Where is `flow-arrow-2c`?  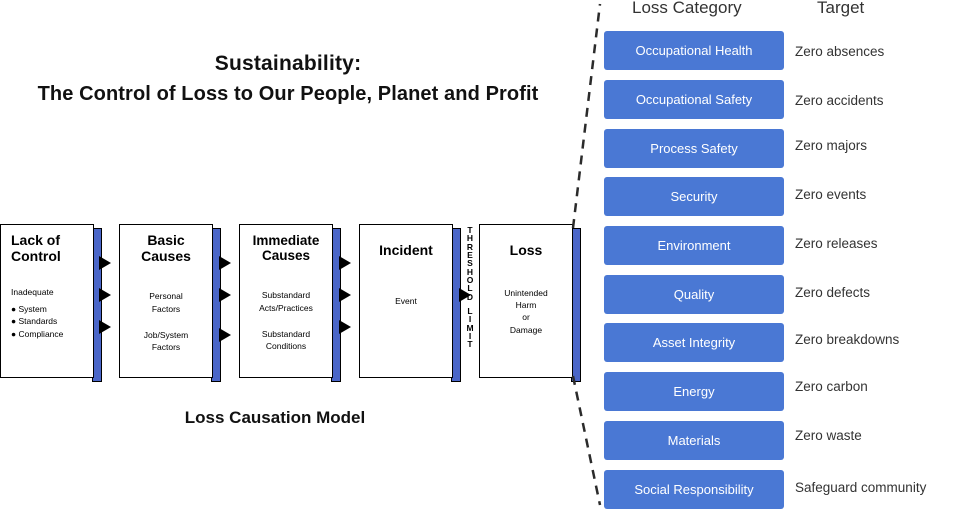
flow-arrow-2c is located at coordinates (225, 335).